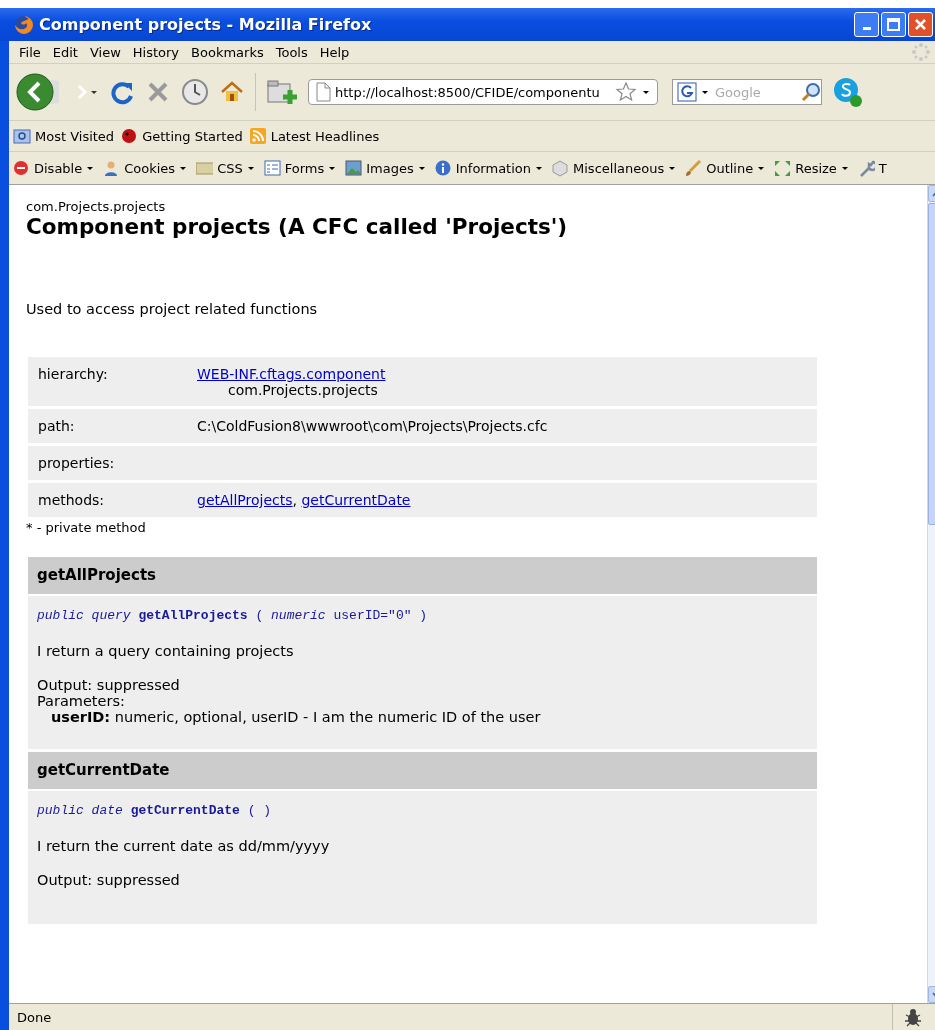 This screenshot has height=1030, width=935. I want to click on close-button, so click(920, 24).